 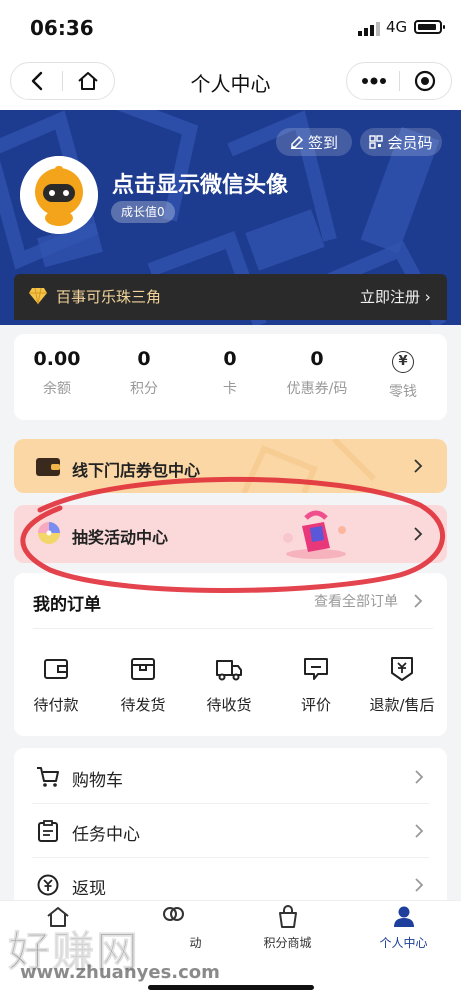 What do you see at coordinates (67, 605) in the screenshot?
I see `orders-title: 我的订单` at bounding box center [67, 605].